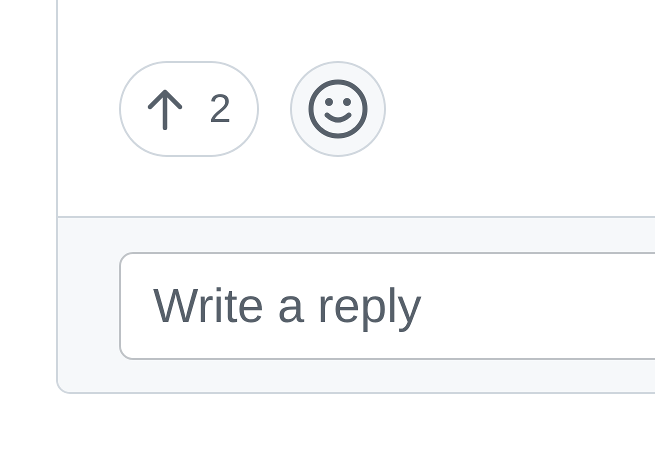 The image size is (655, 451). What do you see at coordinates (189, 109) in the screenshot?
I see `upvote-button: 2` at bounding box center [189, 109].